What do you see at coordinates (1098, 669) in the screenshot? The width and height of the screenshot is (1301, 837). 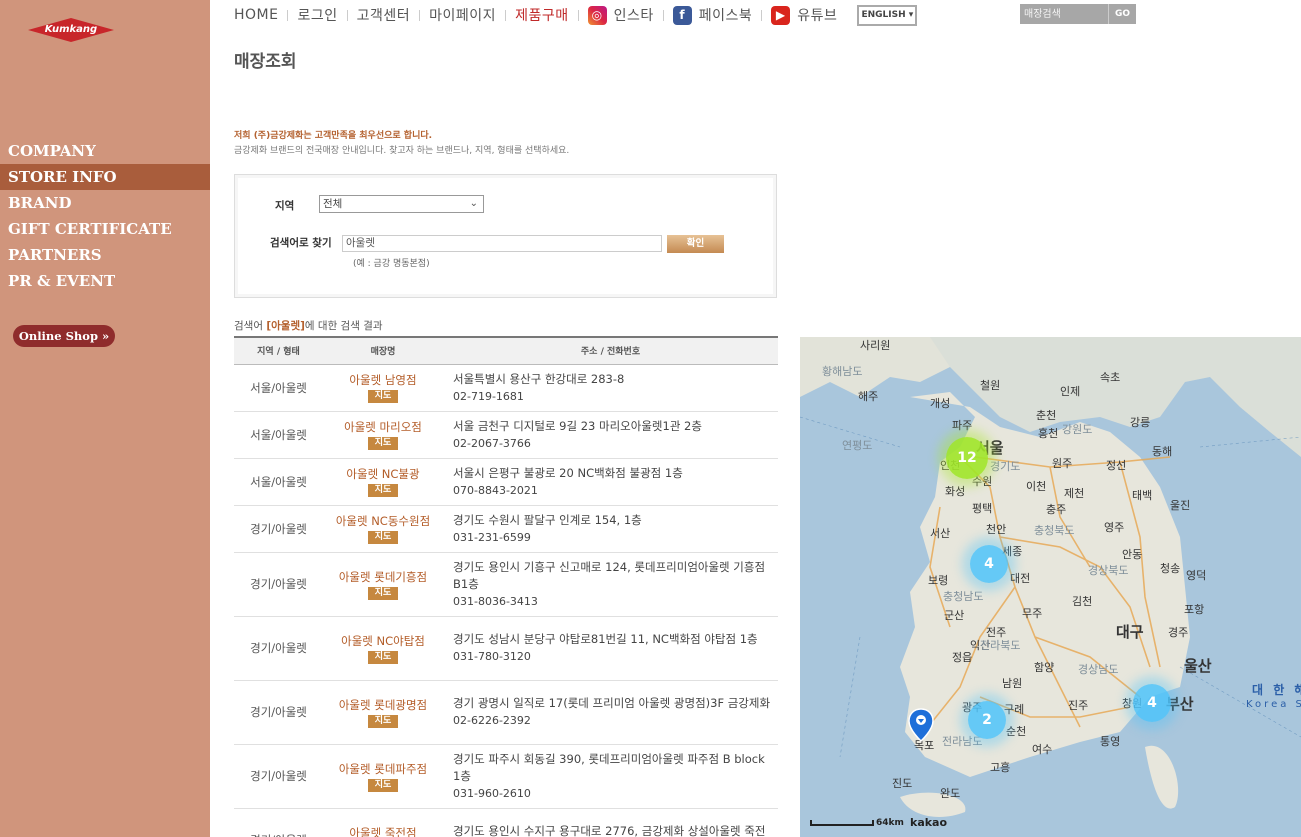 I see `province-label: 경상남도` at bounding box center [1098, 669].